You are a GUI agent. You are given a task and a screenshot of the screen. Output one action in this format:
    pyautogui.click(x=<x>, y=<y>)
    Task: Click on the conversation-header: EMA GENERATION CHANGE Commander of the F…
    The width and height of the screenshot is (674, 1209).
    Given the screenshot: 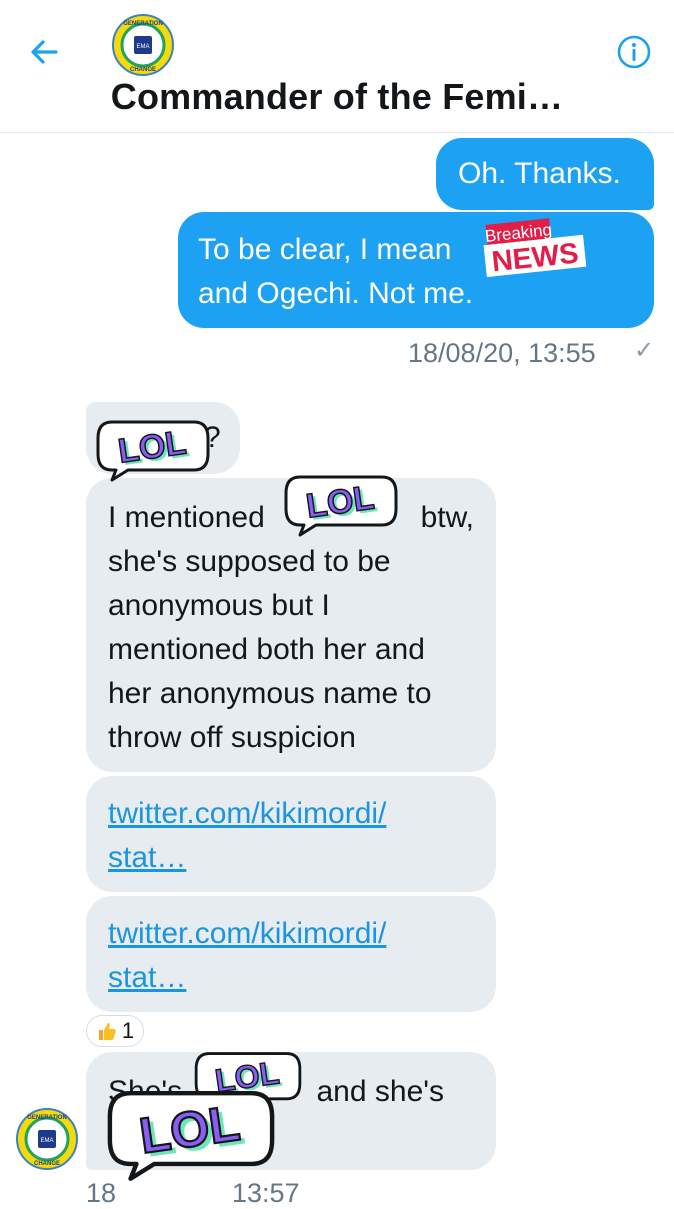 What is the action you would take?
    pyautogui.click(x=337, y=66)
    